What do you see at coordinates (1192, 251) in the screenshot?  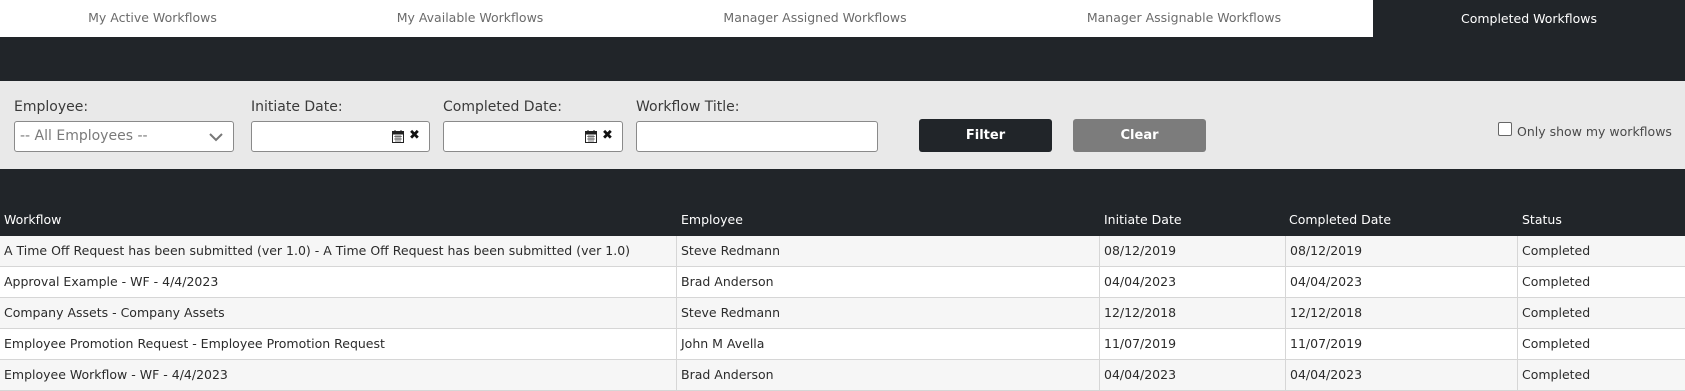 I see `cell-initiate-date: 08/12/2019` at bounding box center [1192, 251].